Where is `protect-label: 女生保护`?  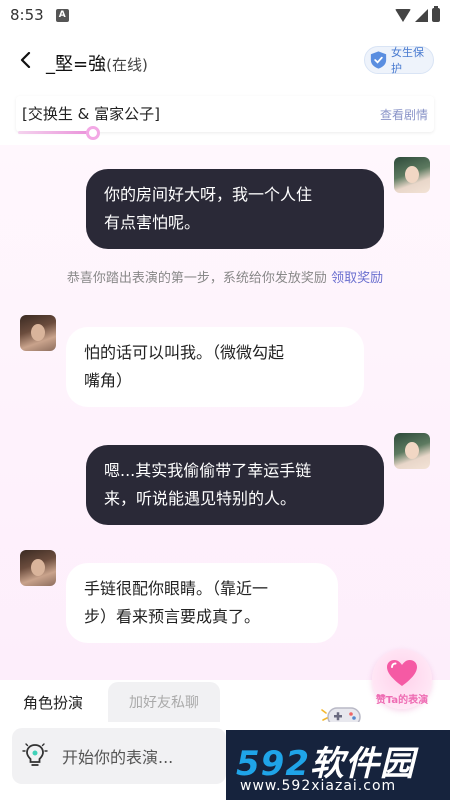 protect-label: 女生保护 is located at coordinates (407, 60).